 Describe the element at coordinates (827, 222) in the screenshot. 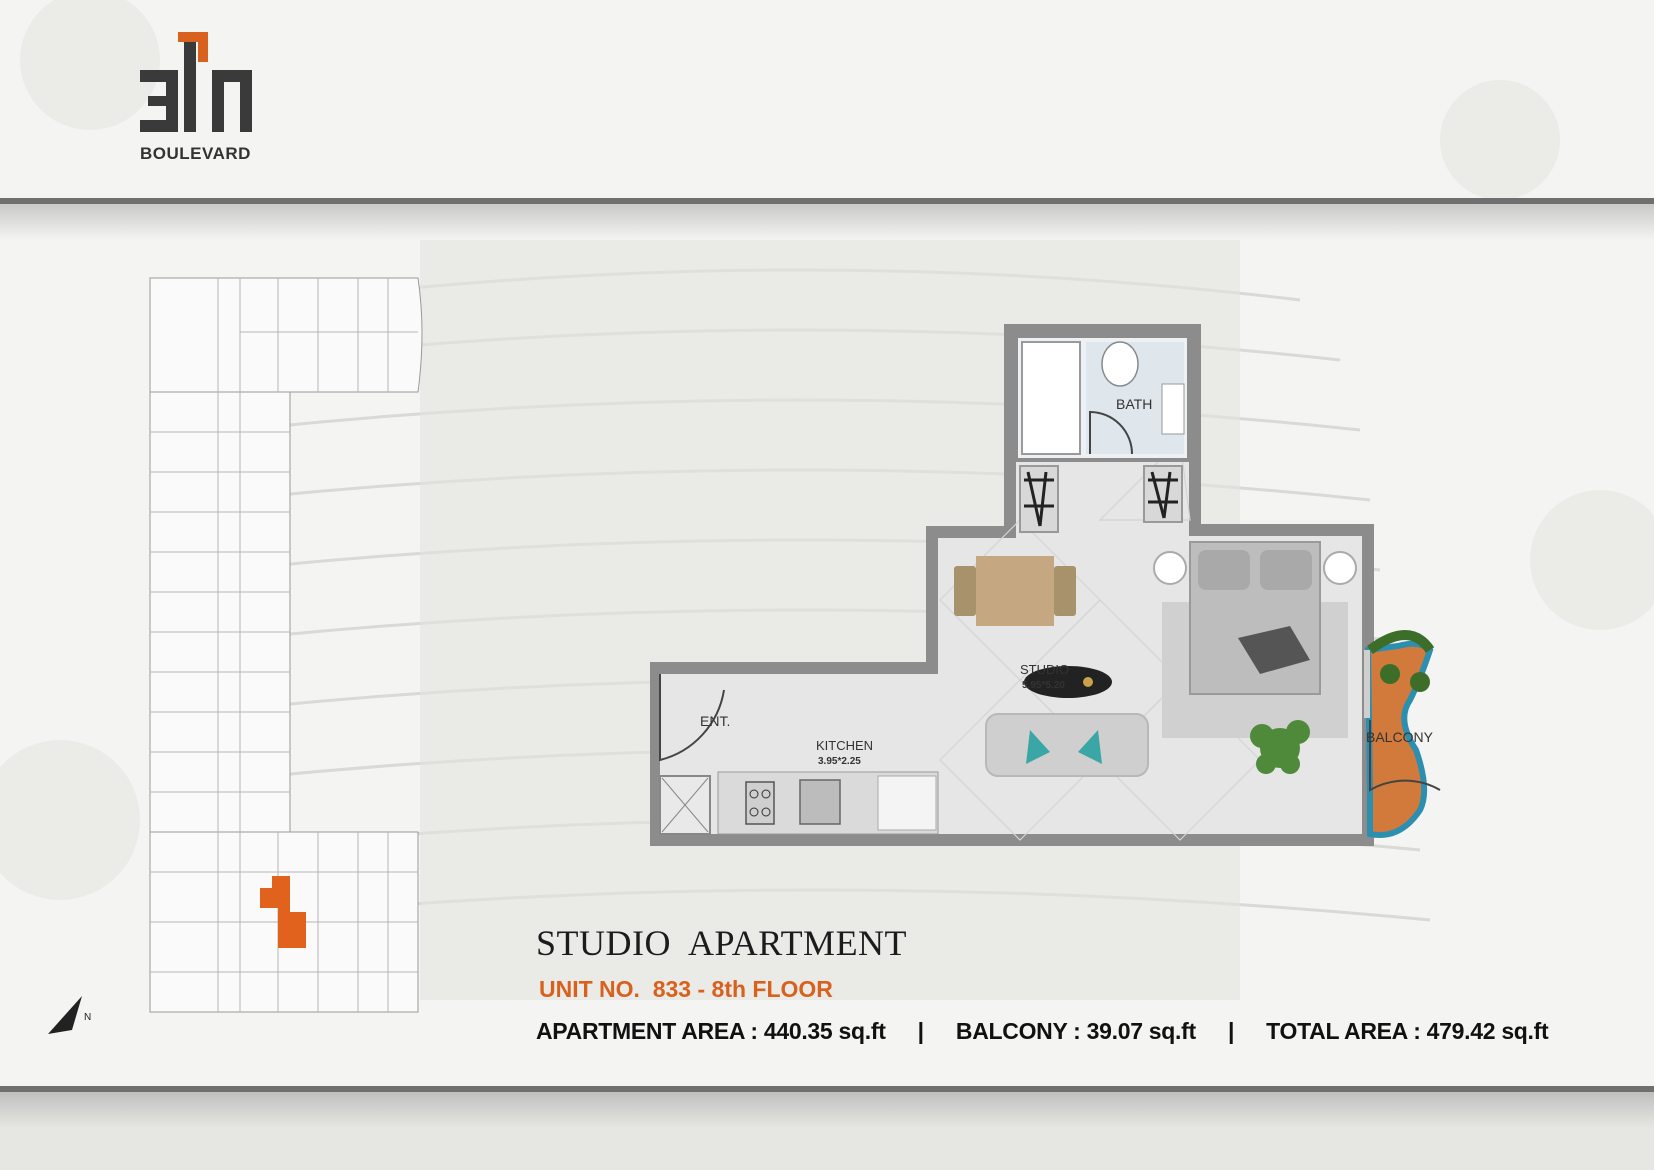

I see `top-divider-shadow` at that location.